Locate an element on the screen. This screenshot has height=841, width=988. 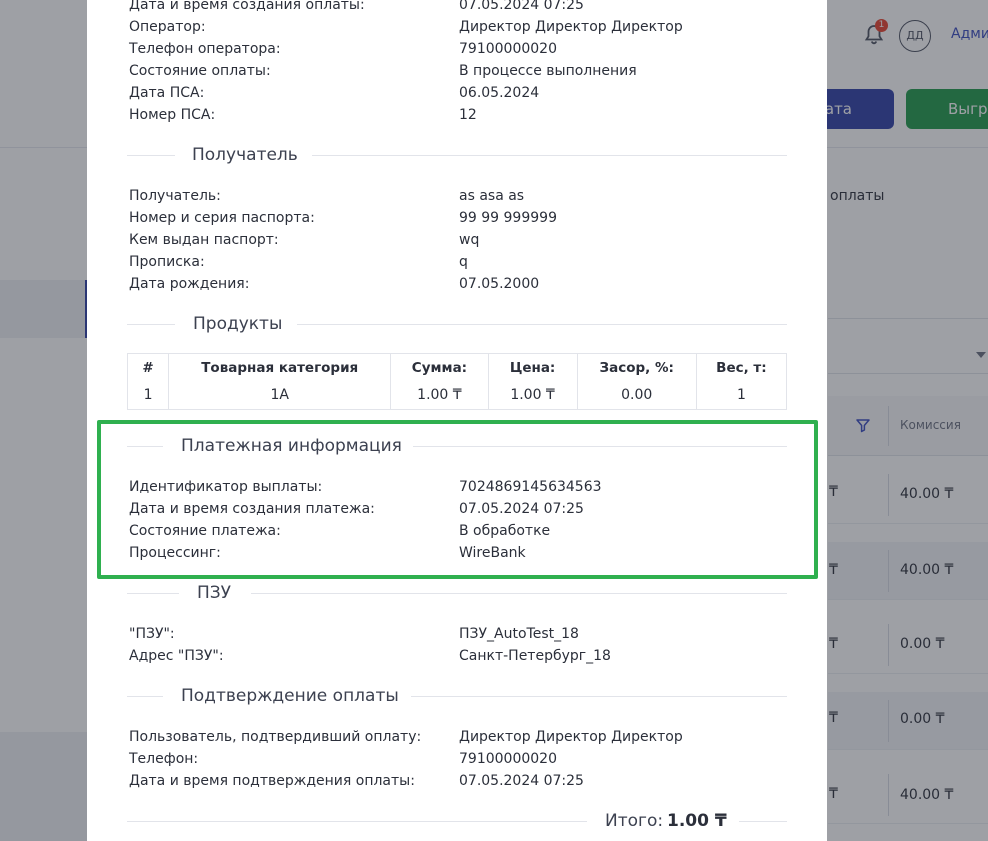
pzu-name-label: "ПЗУ": is located at coordinates (152, 634).